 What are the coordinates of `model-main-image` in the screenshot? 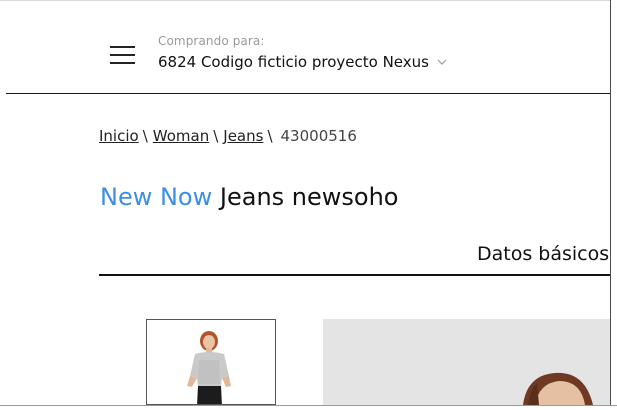 It's located at (466, 362).